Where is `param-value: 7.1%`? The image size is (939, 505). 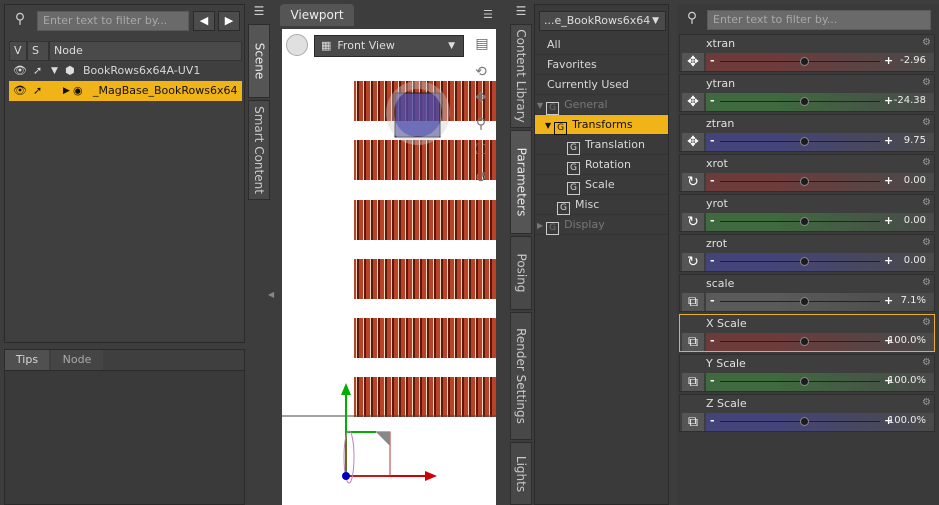 param-value: 7.1% is located at coordinates (913, 300).